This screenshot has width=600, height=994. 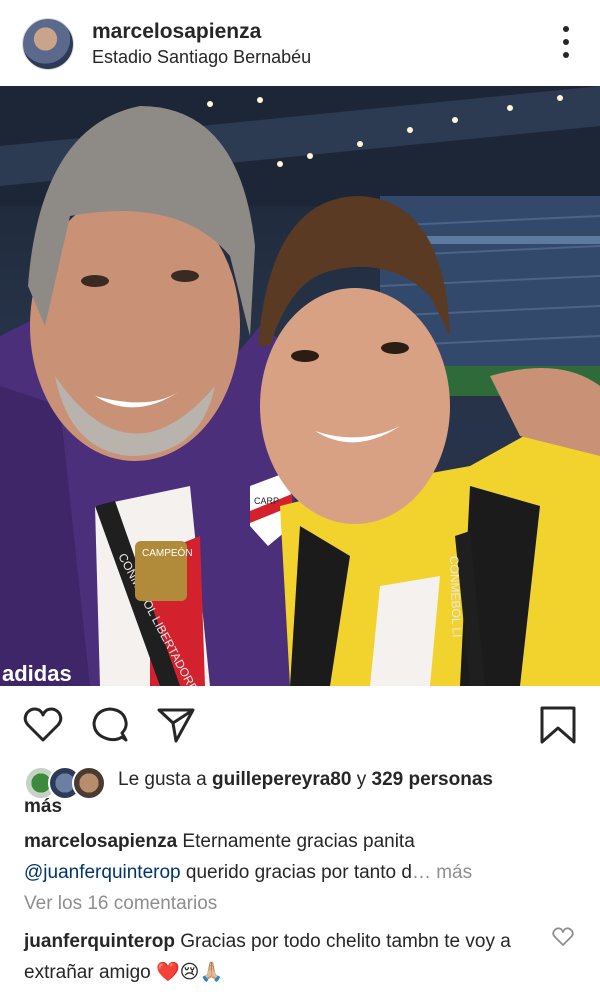 I want to click on comment-icon, so click(x=110, y=725).